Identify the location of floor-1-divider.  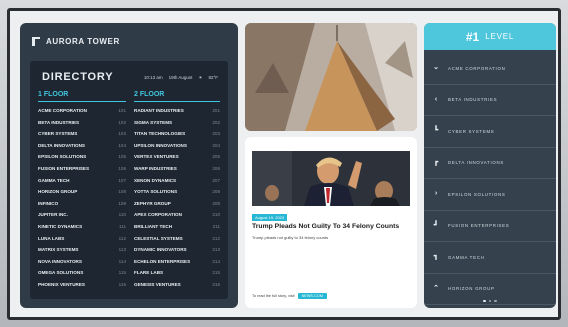
(82, 101).